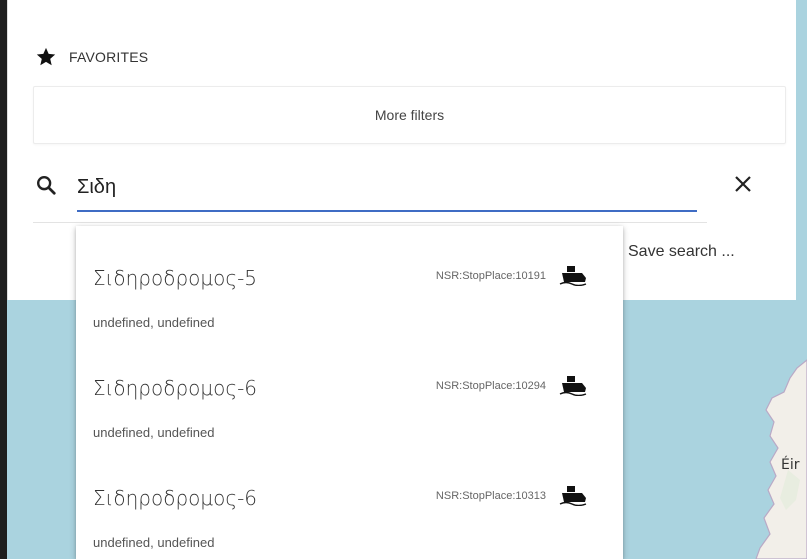  What do you see at coordinates (3, 279) in the screenshot?
I see `left-edge-strip` at bounding box center [3, 279].